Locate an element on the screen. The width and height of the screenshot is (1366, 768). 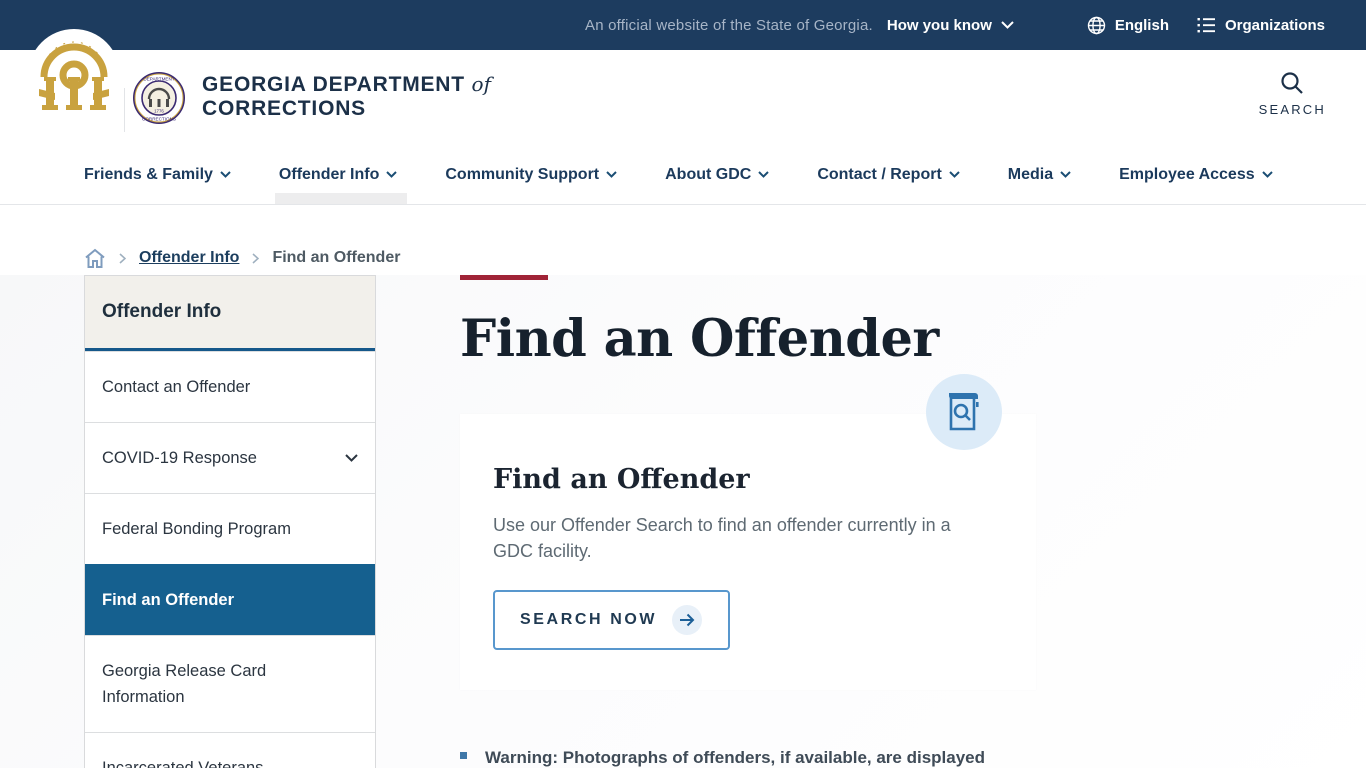
heading-accent-rule is located at coordinates (504, 277).